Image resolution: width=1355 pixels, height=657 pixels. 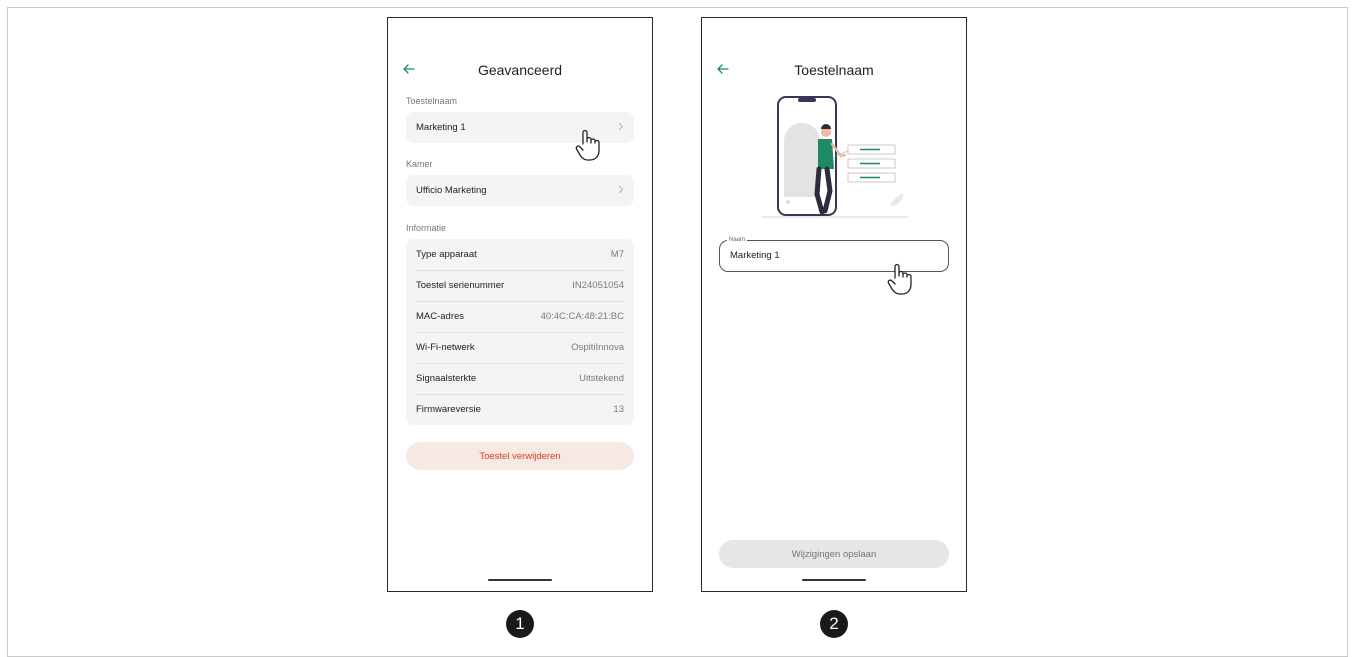 What do you see at coordinates (440, 316) in the screenshot?
I see `info-label: MAC-adres` at bounding box center [440, 316].